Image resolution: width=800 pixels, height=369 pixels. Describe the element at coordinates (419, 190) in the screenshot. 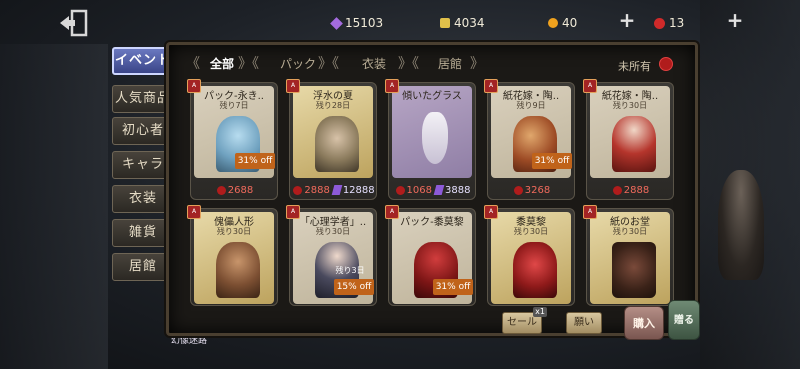

I see `price-red-value: 1068` at that location.